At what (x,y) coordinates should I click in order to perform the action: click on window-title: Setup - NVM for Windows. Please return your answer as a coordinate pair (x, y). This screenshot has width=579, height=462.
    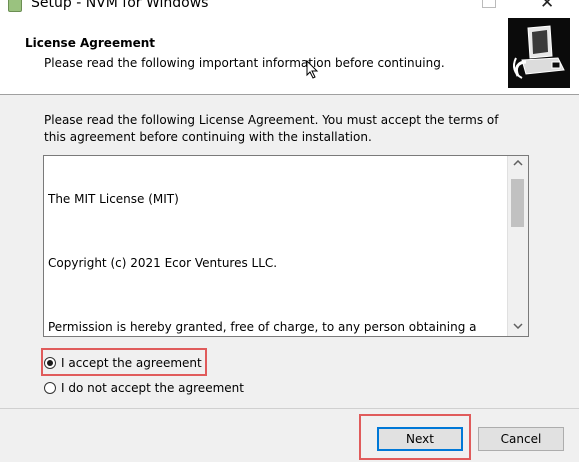
    Looking at the image, I should click on (120, 5).